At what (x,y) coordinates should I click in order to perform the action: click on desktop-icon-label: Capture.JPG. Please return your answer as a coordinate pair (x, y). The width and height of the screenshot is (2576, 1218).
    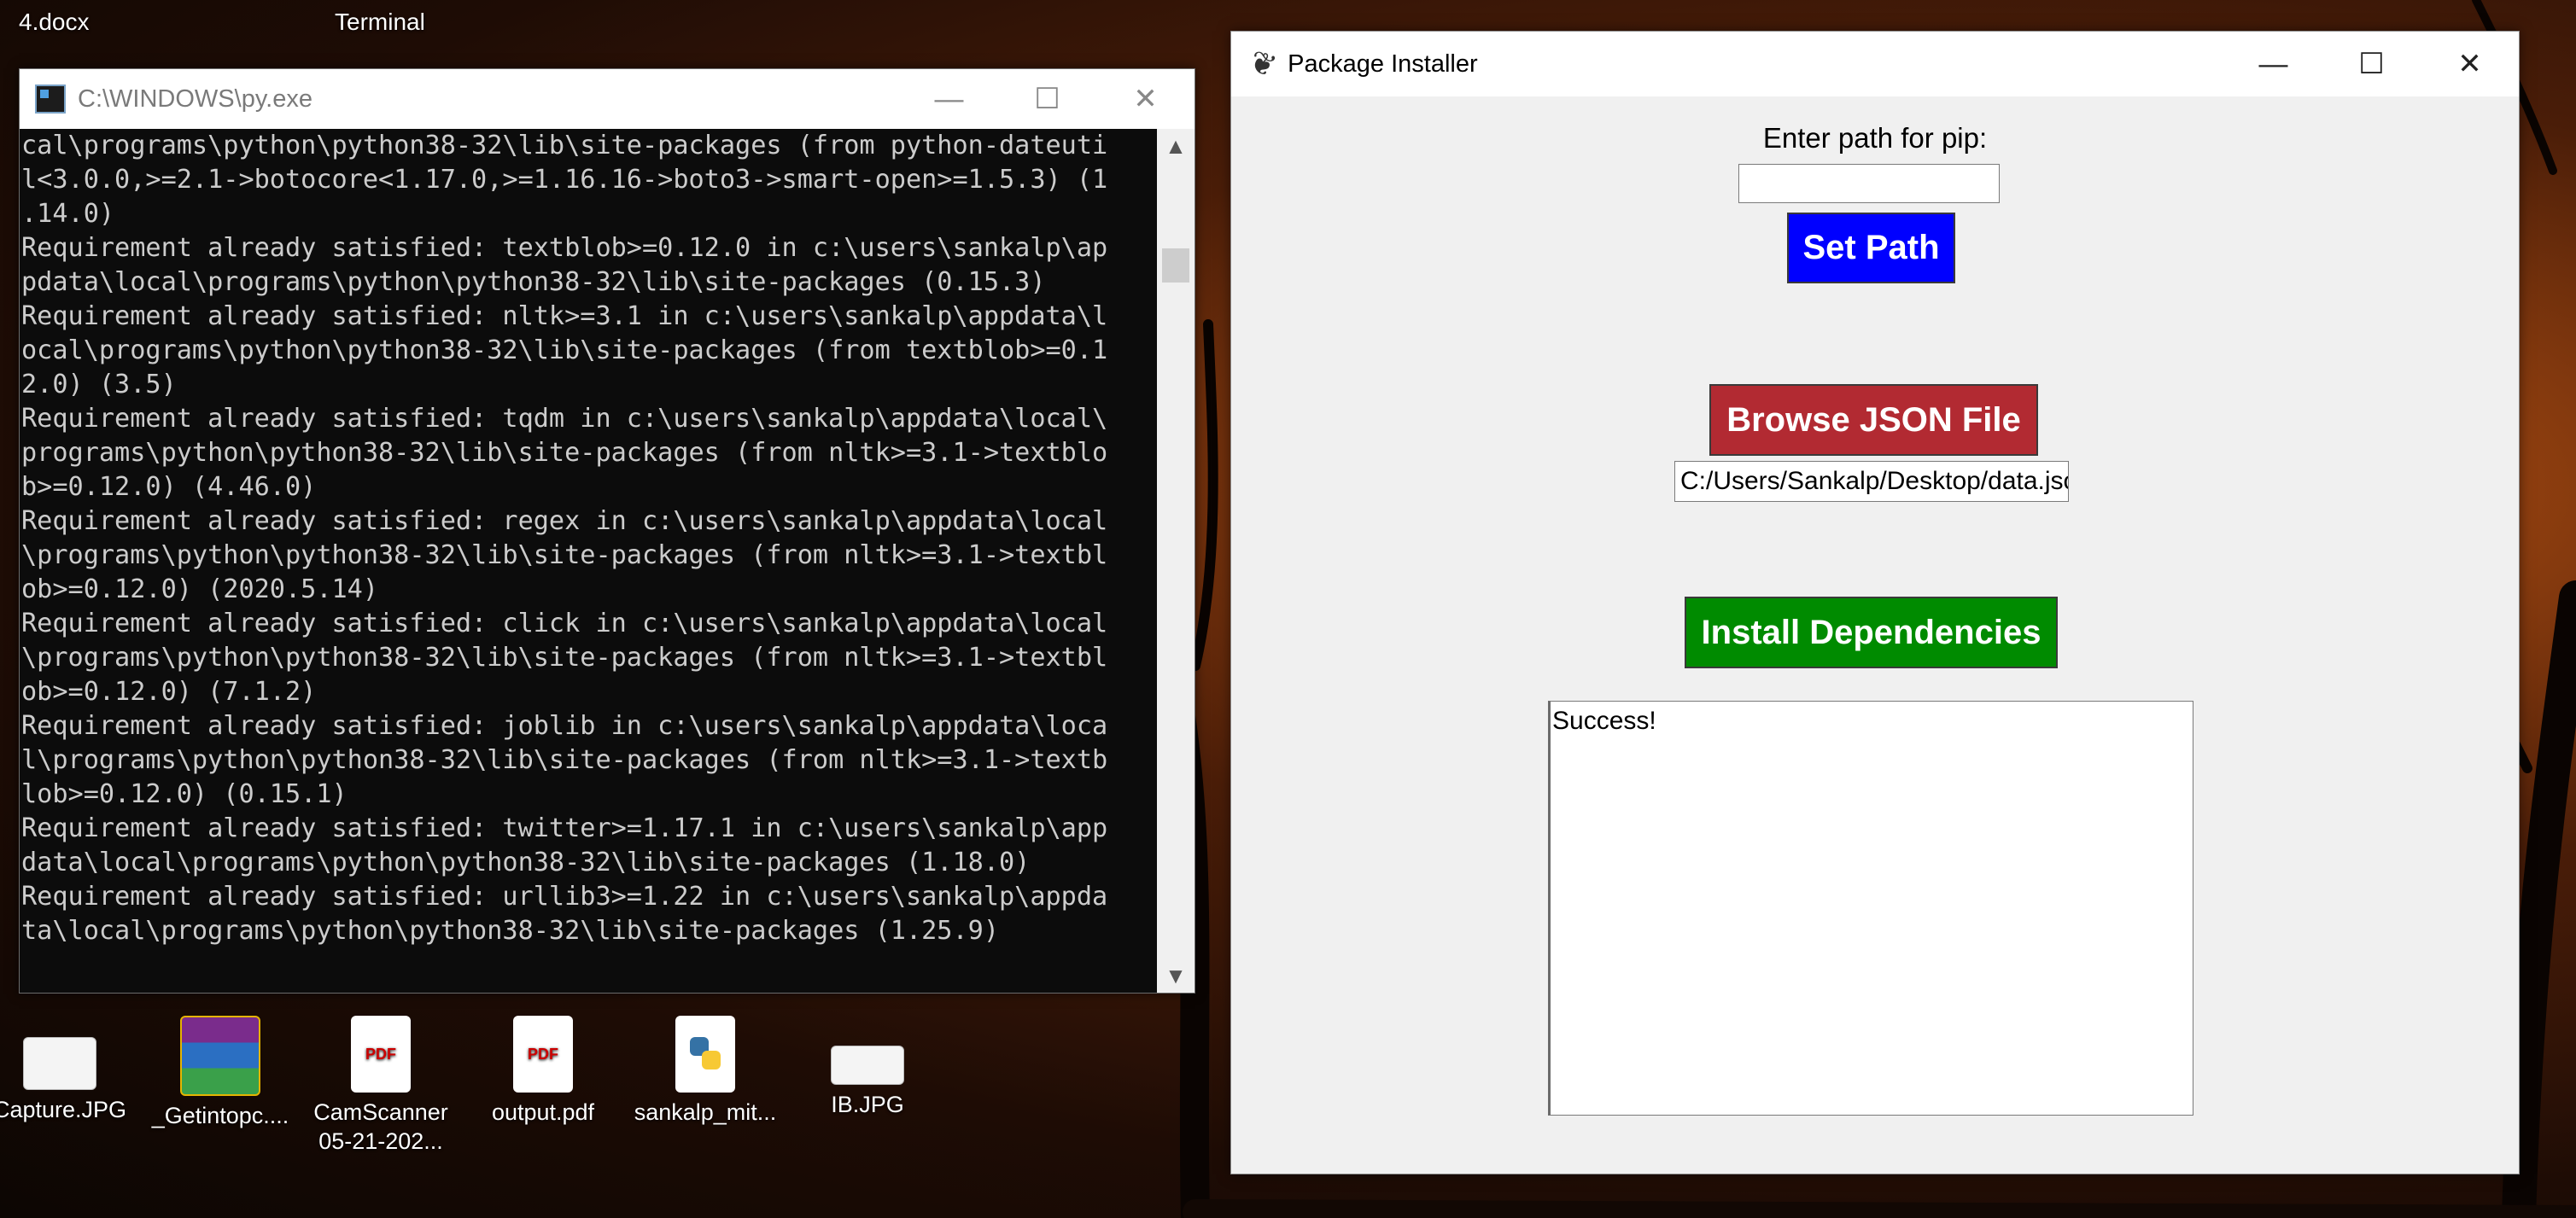
    Looking at the image, I should click on (63, 1109).